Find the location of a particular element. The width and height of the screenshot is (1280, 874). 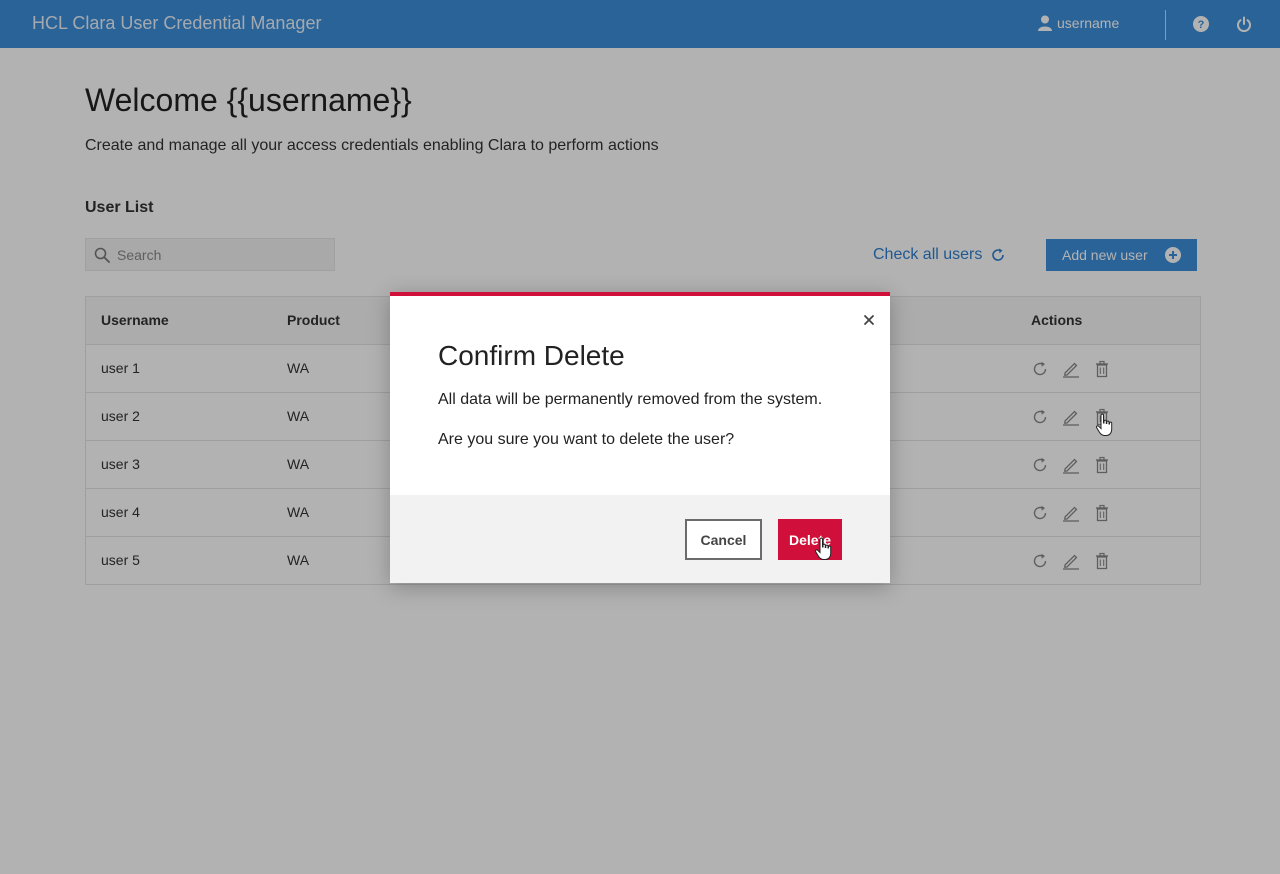

cancel-button: Cancel is located at coordinates (723, 539).